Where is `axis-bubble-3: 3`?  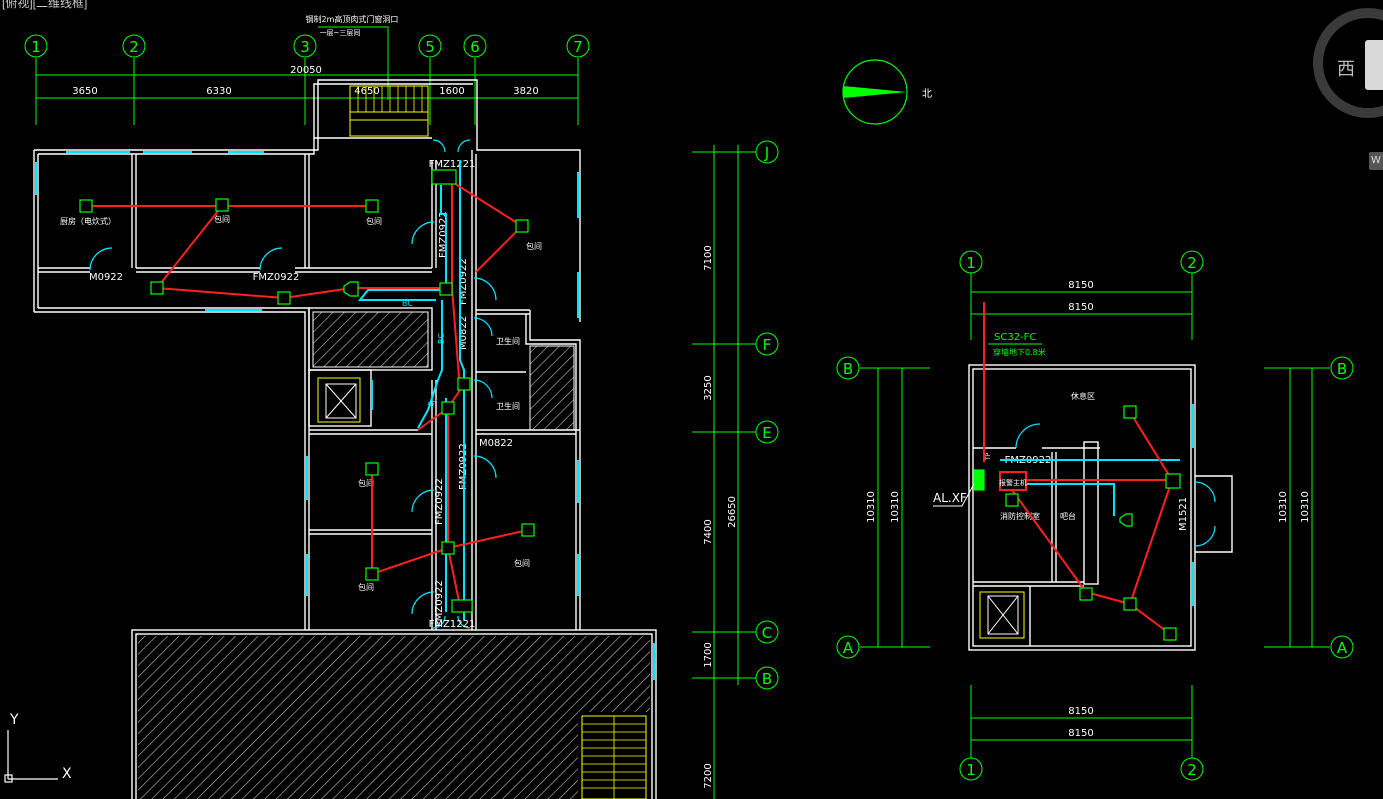
axis-bubble-3: 3 is located at coordinates (305, 46).